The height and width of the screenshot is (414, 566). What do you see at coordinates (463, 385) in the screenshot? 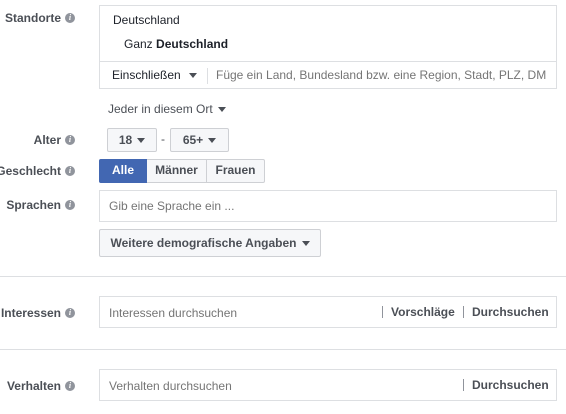
I see `behaviors-vsep` at bounding box center [463, 385].